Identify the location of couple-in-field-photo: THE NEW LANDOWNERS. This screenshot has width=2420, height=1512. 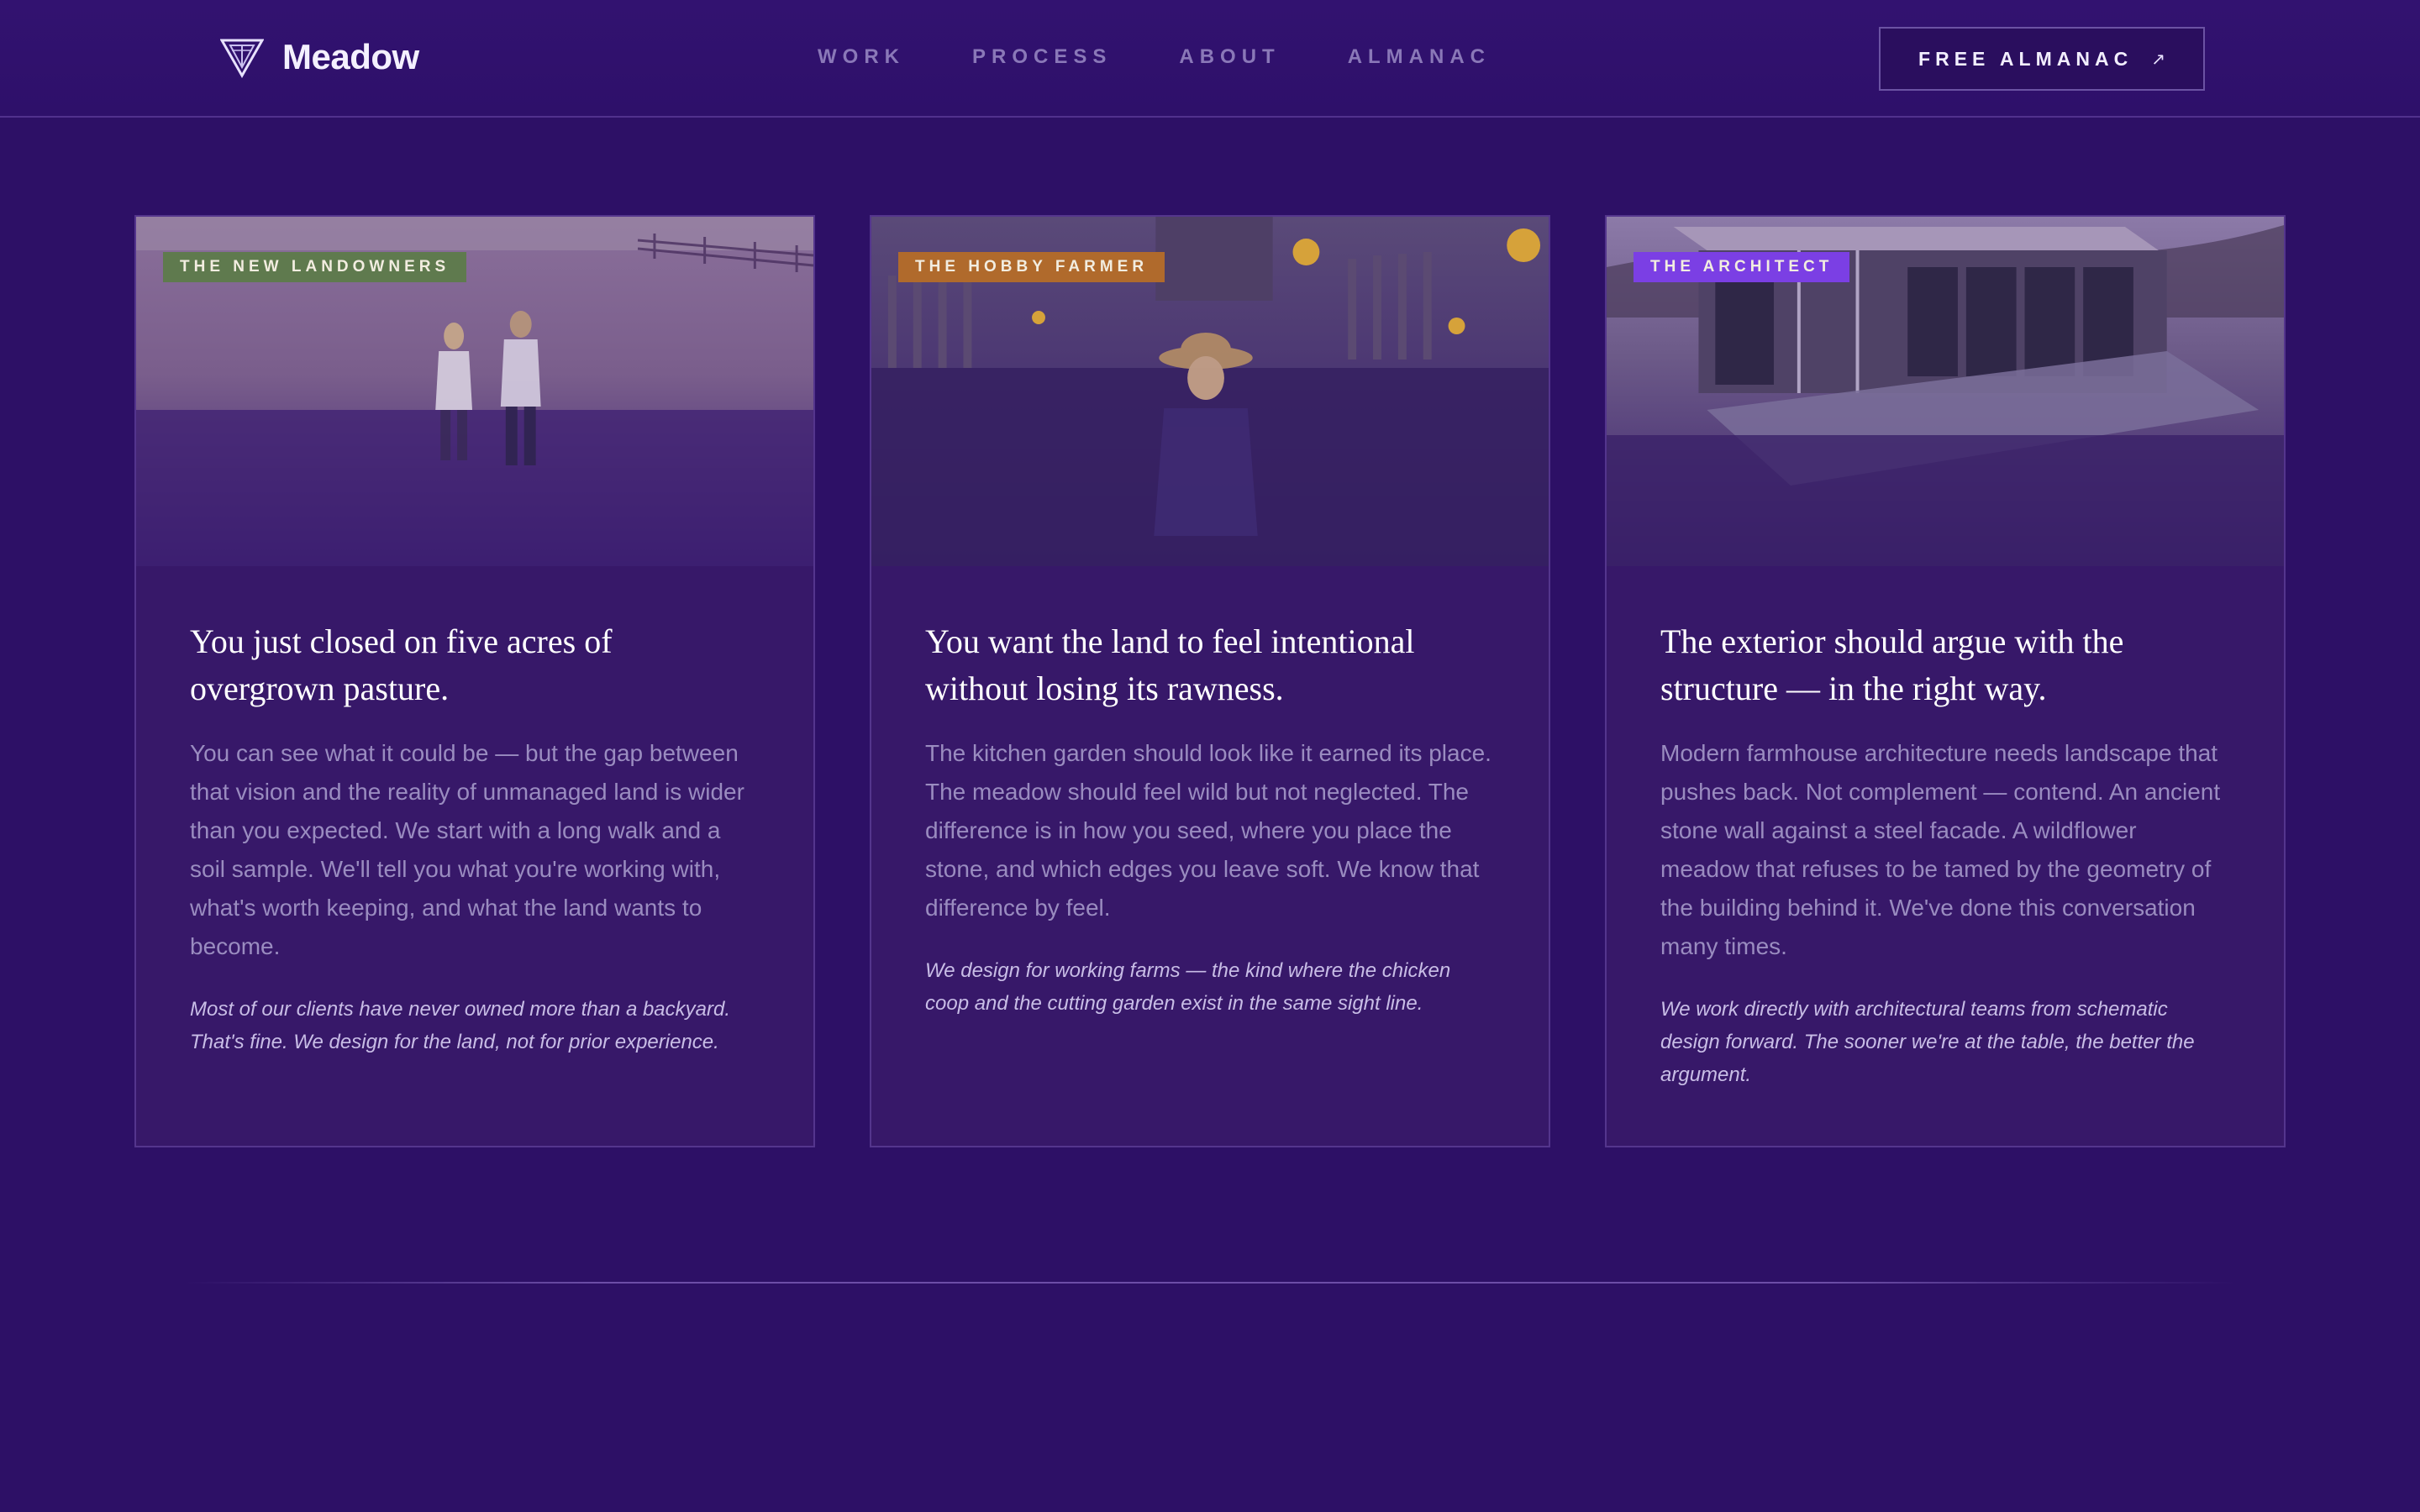
(475, 391).